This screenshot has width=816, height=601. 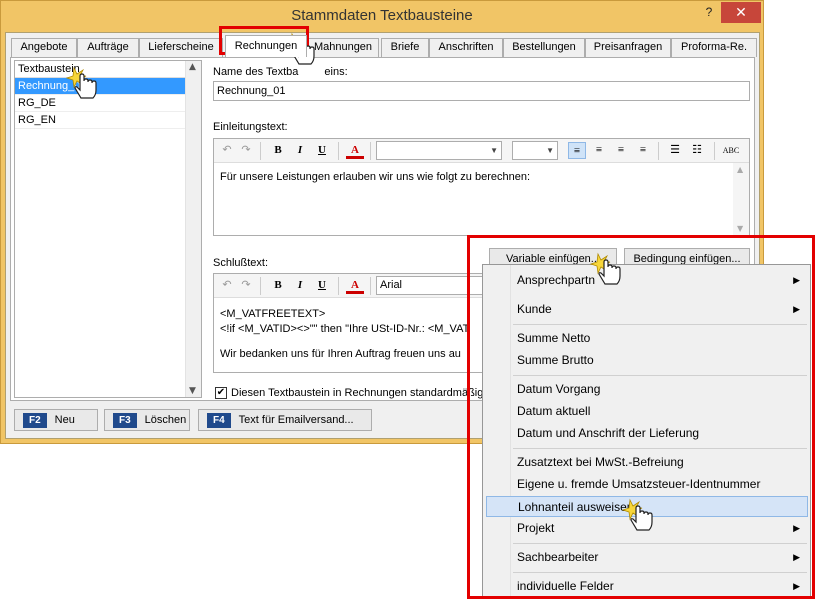 I want to click on name-input: Rechnung_01, so click(x=481, y=91).